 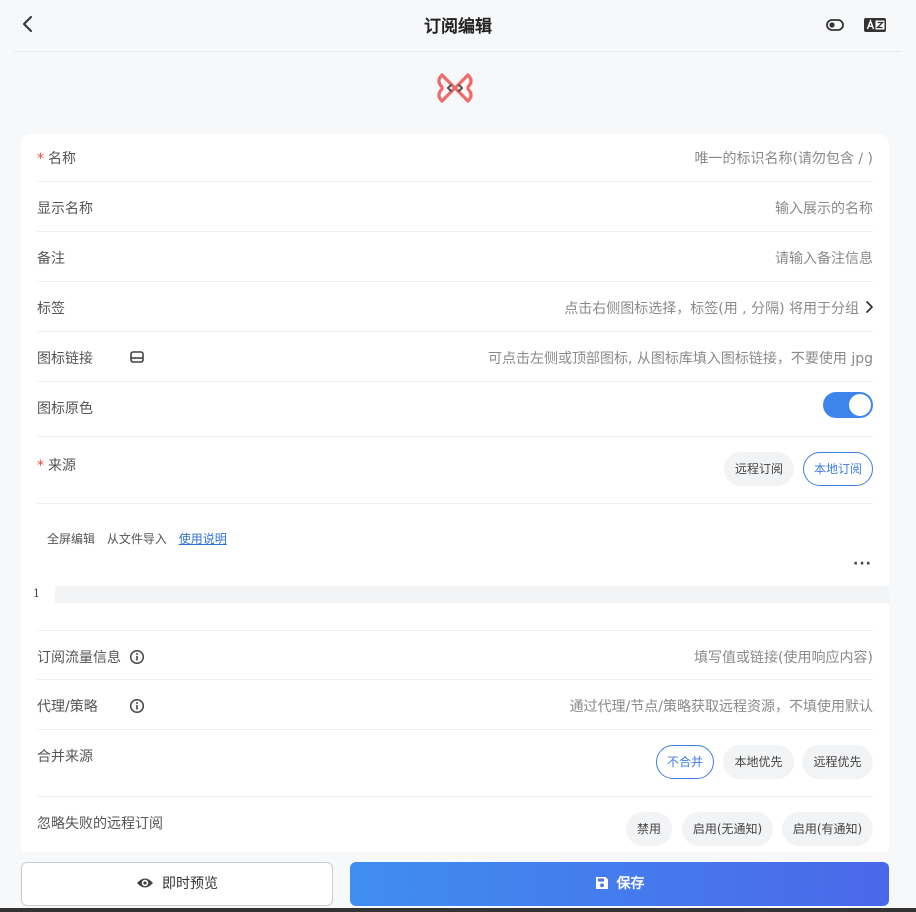 I want to click on subscription-icon, so click(x=455, y=88).